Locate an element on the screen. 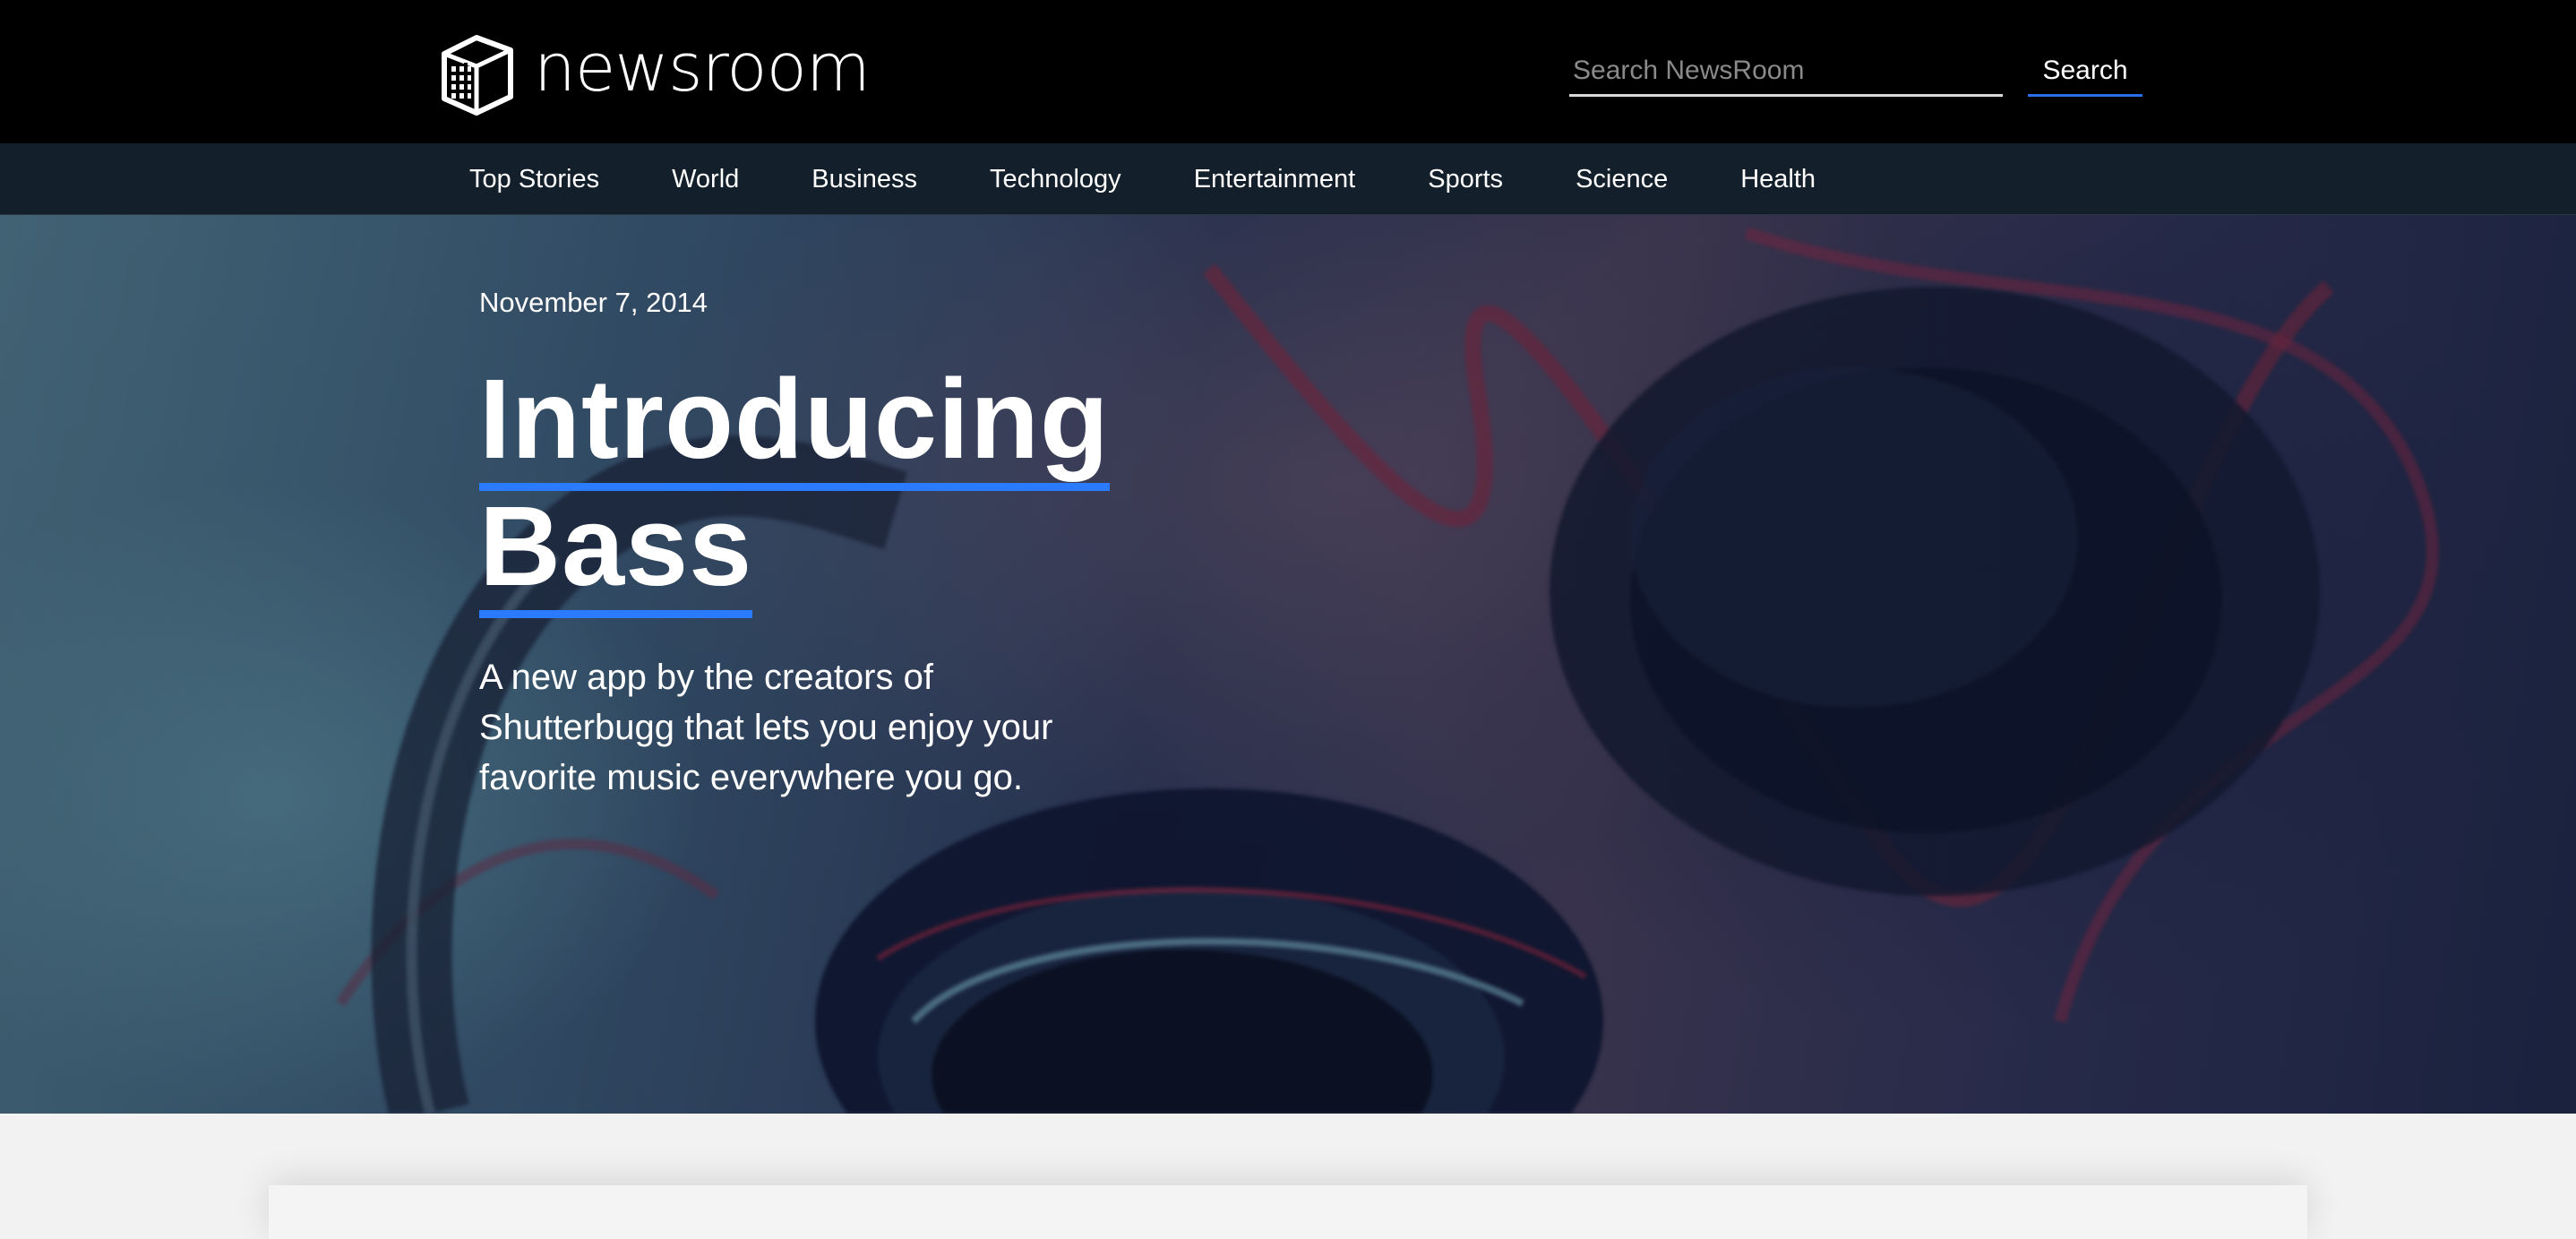 The width and height of the screenshot is (2576, 1239). nav-item-top-stories: Top Stories is located at coordinates (534, 179).